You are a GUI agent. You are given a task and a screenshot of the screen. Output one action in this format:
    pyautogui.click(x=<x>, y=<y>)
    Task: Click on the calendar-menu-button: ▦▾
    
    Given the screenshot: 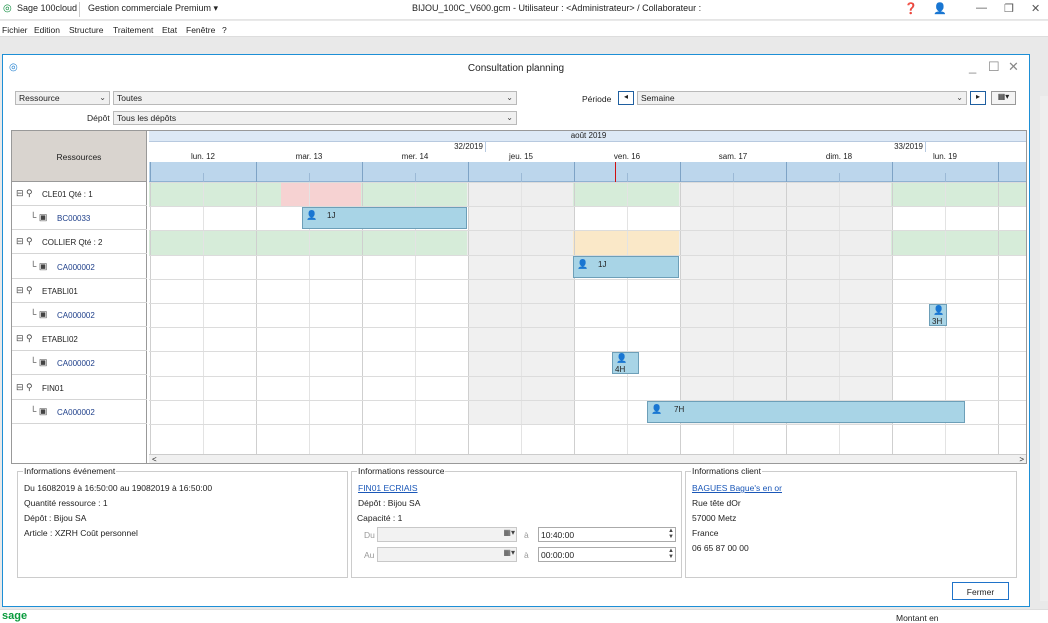 What is the action you would take?
    pyautogui.click(x=1003, y=98)
    